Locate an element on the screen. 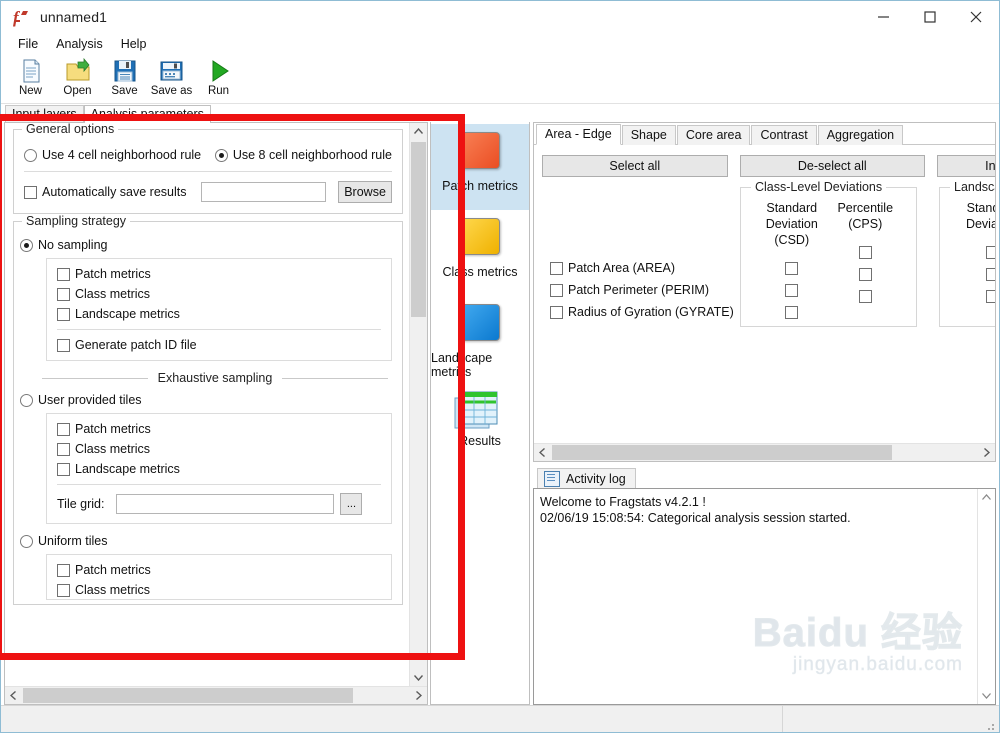 This screenshot has height=733, width=1000. checkbox-csd-patch-area is located at coordinates (792, 268).